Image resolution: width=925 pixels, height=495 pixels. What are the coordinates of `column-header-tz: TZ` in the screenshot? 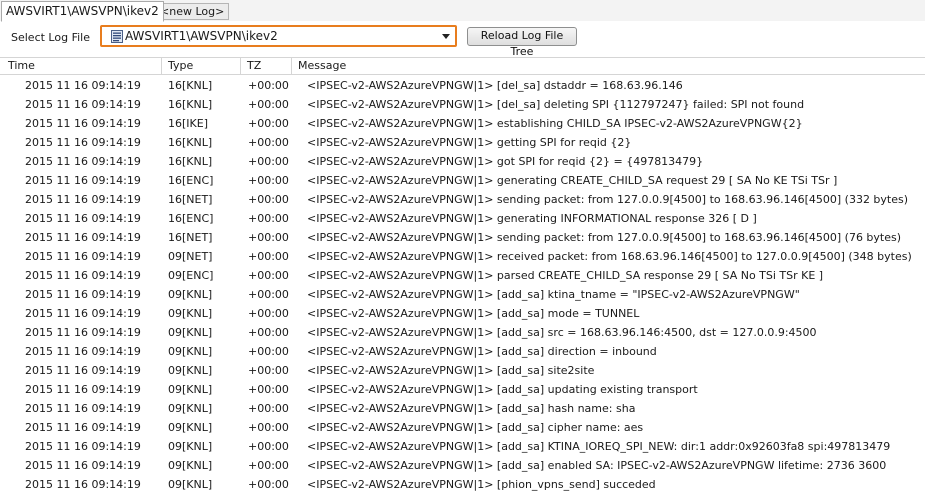 It's located at (266, 66).